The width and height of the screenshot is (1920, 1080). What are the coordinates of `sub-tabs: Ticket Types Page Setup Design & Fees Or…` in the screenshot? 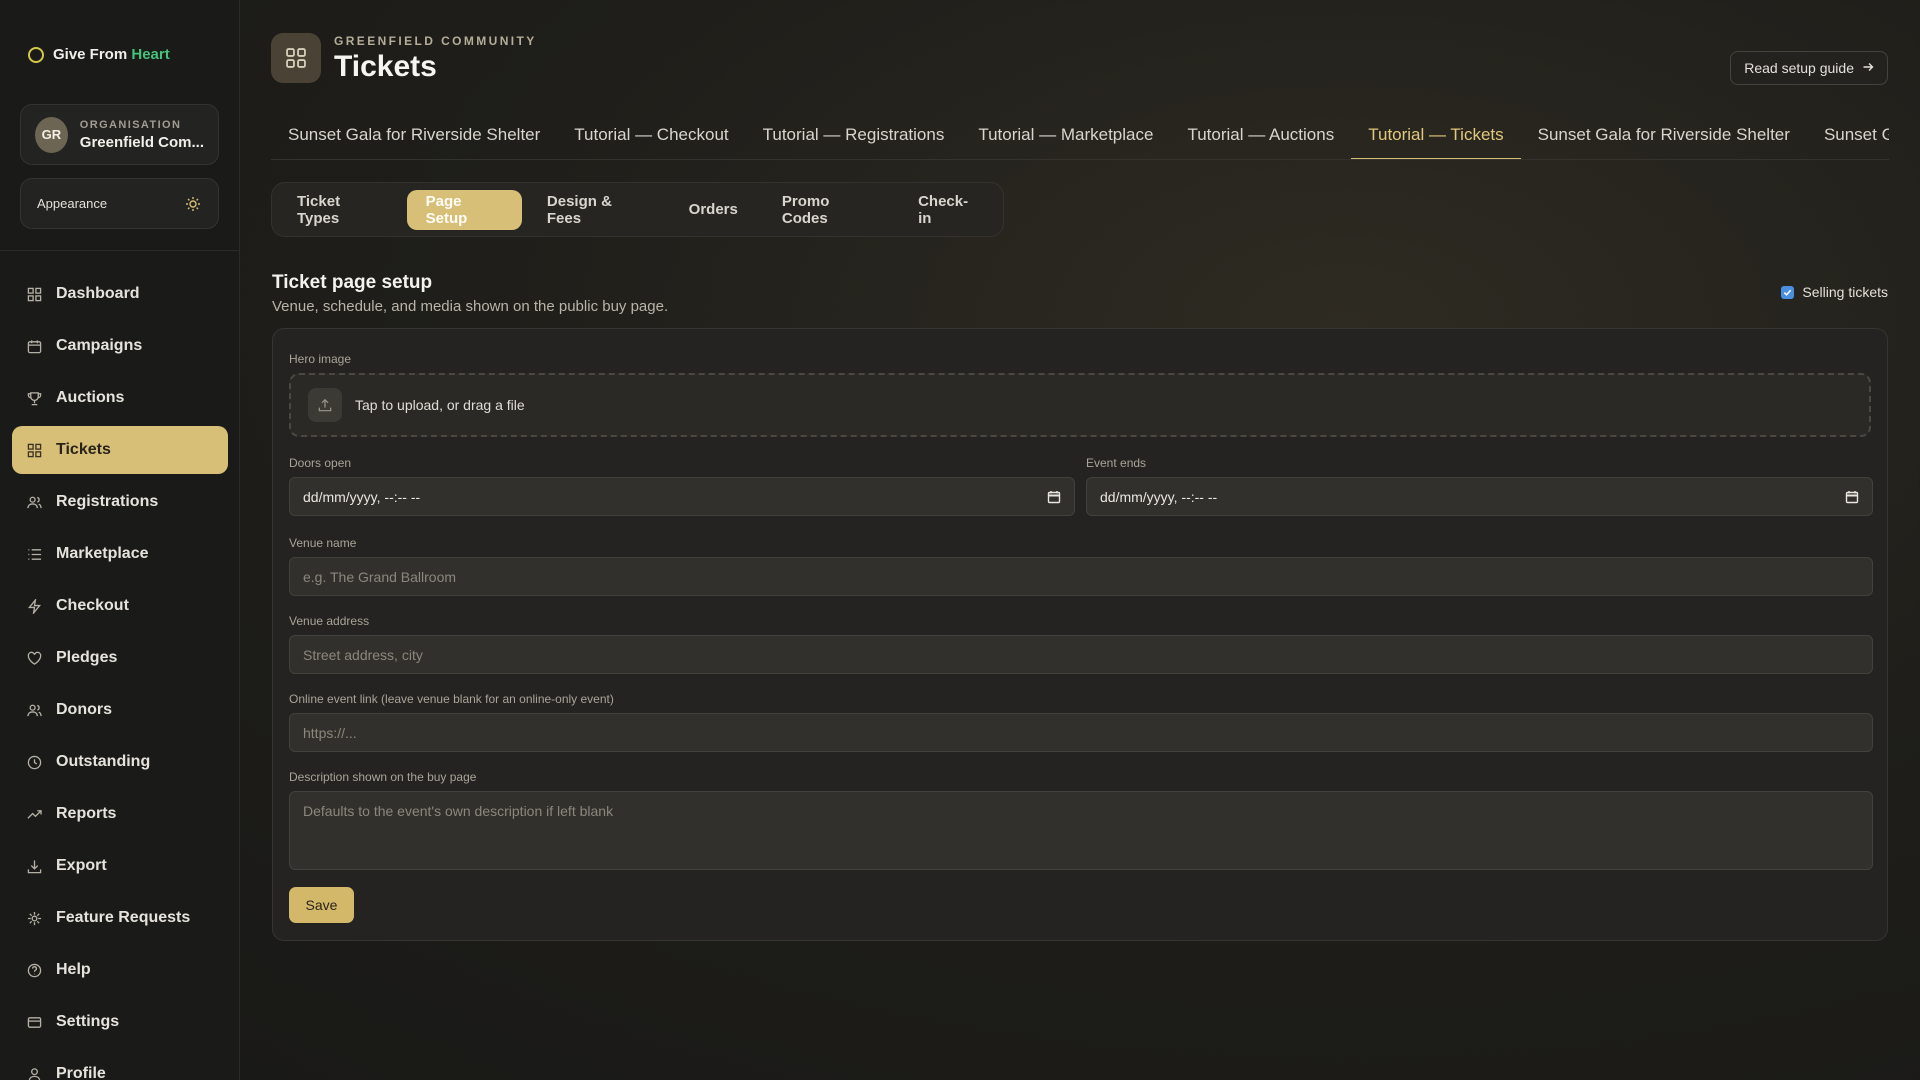 It's located at (637, 209).